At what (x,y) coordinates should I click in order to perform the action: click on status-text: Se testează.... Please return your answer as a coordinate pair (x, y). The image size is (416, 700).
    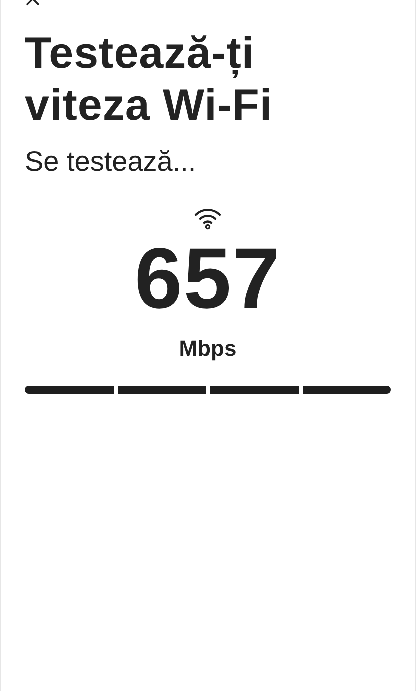
    Looking at the image, I should click on (111, 162).